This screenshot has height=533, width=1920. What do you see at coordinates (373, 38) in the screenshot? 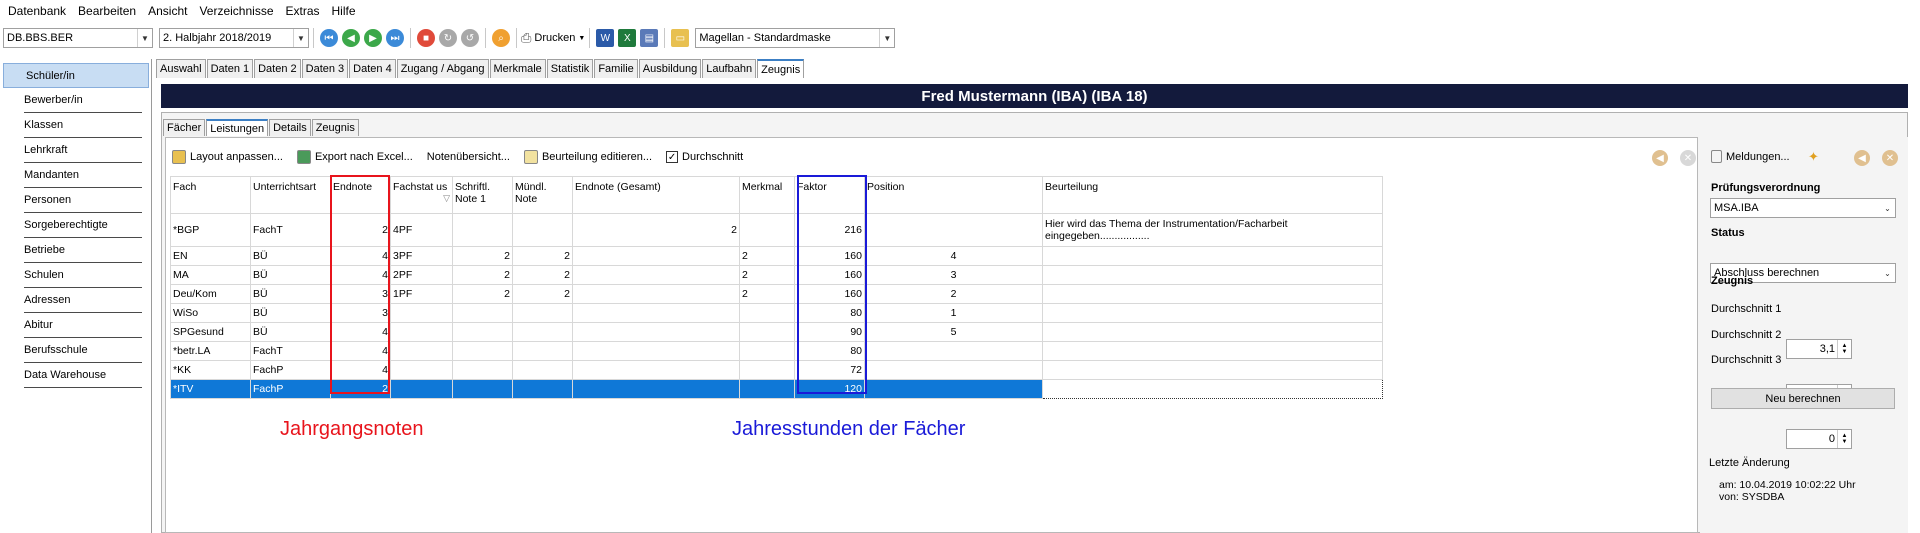
I see `next-record-icon: ▶` at bounding box center [373, 38].